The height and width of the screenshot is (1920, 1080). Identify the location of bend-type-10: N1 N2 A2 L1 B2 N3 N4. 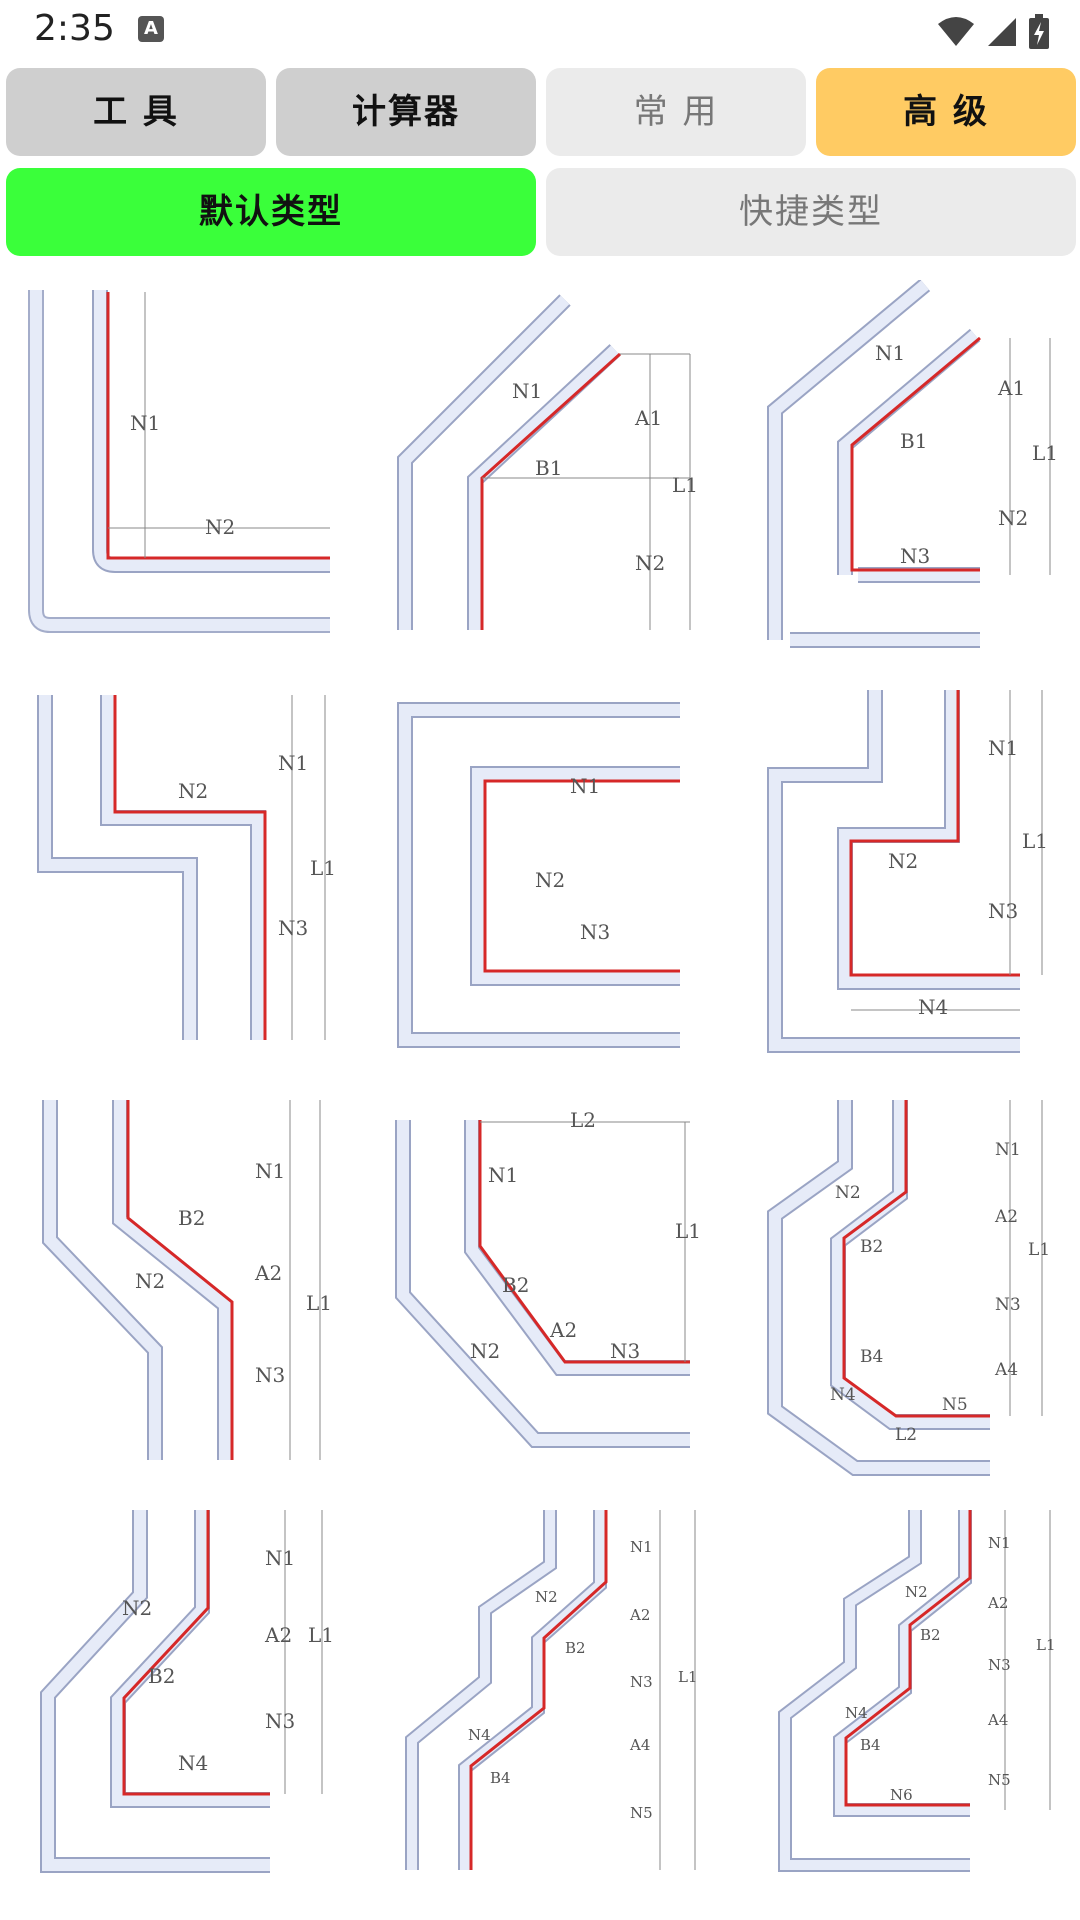
(180, 1710).